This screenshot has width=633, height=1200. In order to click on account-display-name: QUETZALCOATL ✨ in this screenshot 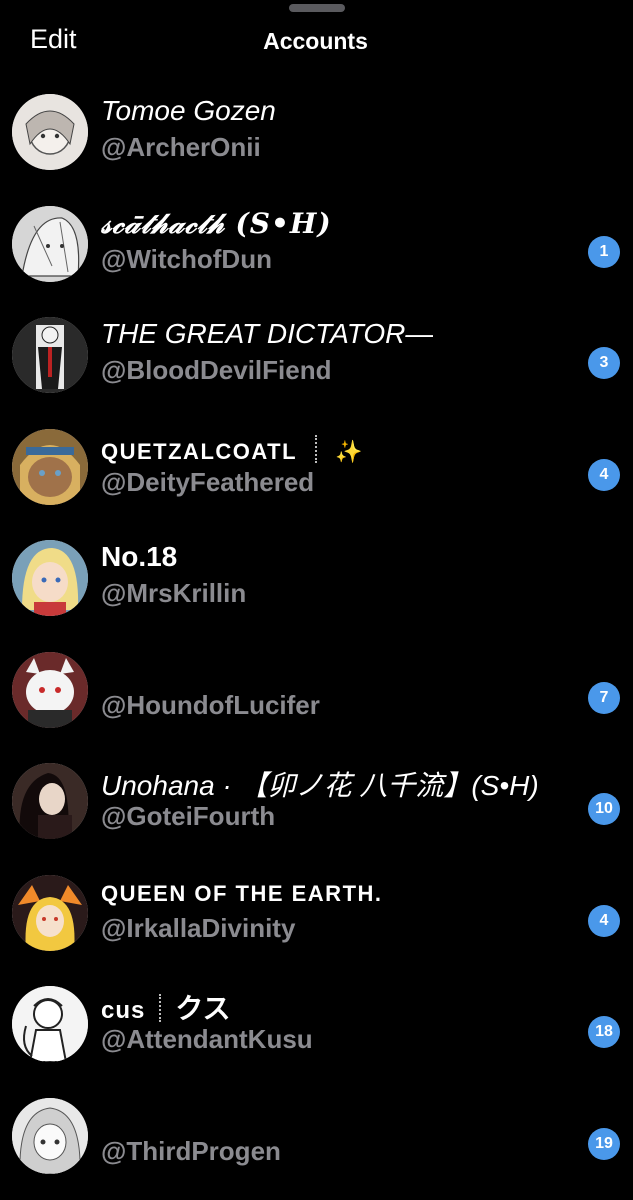, I will do `click(232, 449)`.